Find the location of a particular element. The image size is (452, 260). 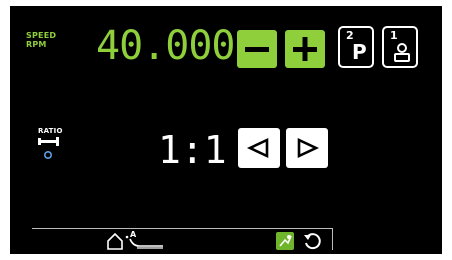

program-button: 2 P is located at coordinates (356, 47).